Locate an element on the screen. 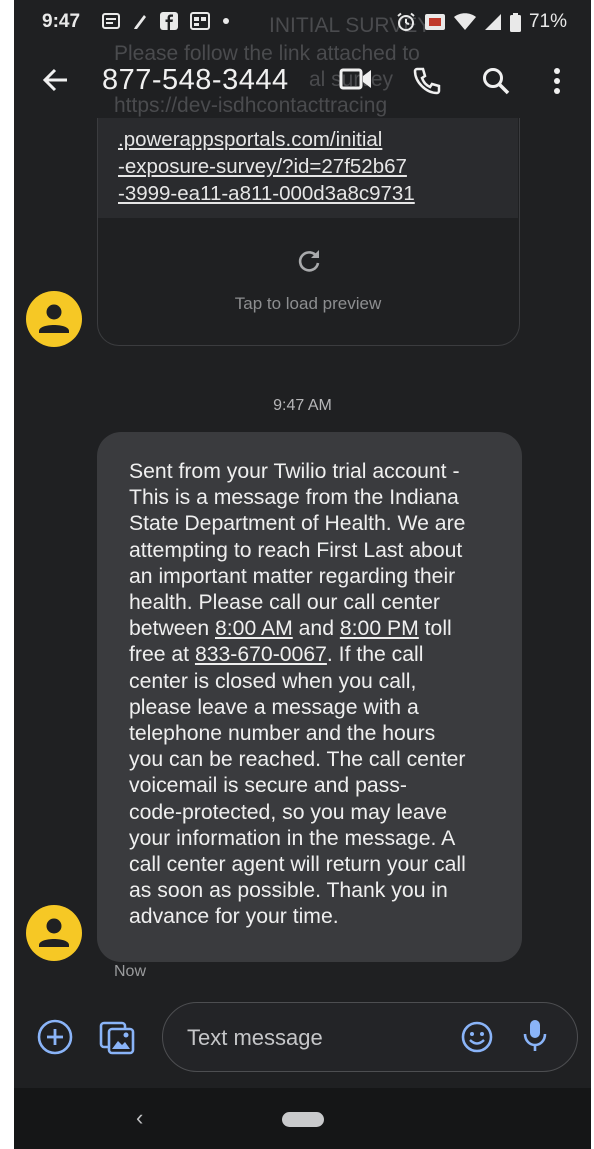 This screenshot has height=1149, width=594. back-arrow-icon is located at coordinates (56, 80).